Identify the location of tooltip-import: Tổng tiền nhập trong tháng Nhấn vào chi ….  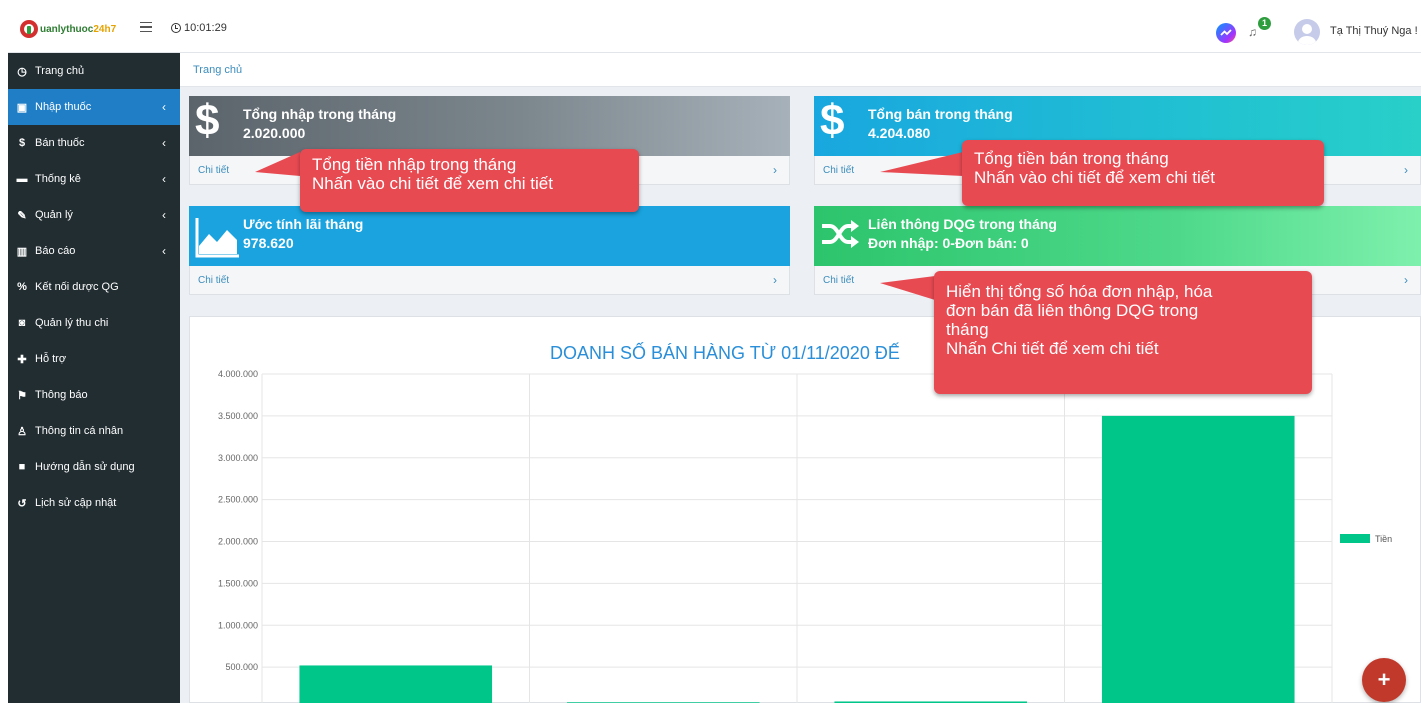
(469, 180).